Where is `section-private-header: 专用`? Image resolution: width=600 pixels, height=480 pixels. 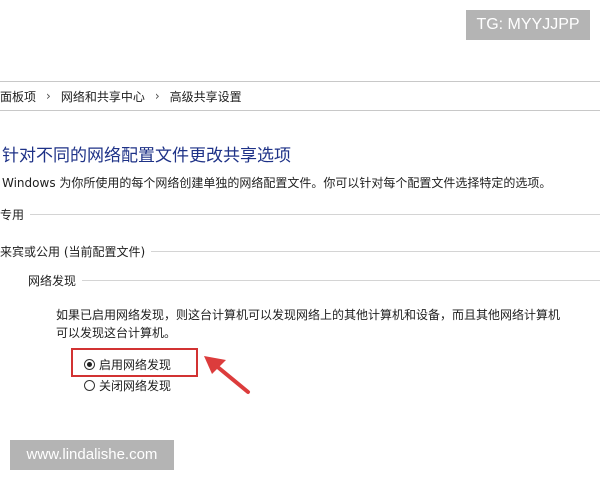 section-private-header: 专用 is located at coordinates (300, 214).